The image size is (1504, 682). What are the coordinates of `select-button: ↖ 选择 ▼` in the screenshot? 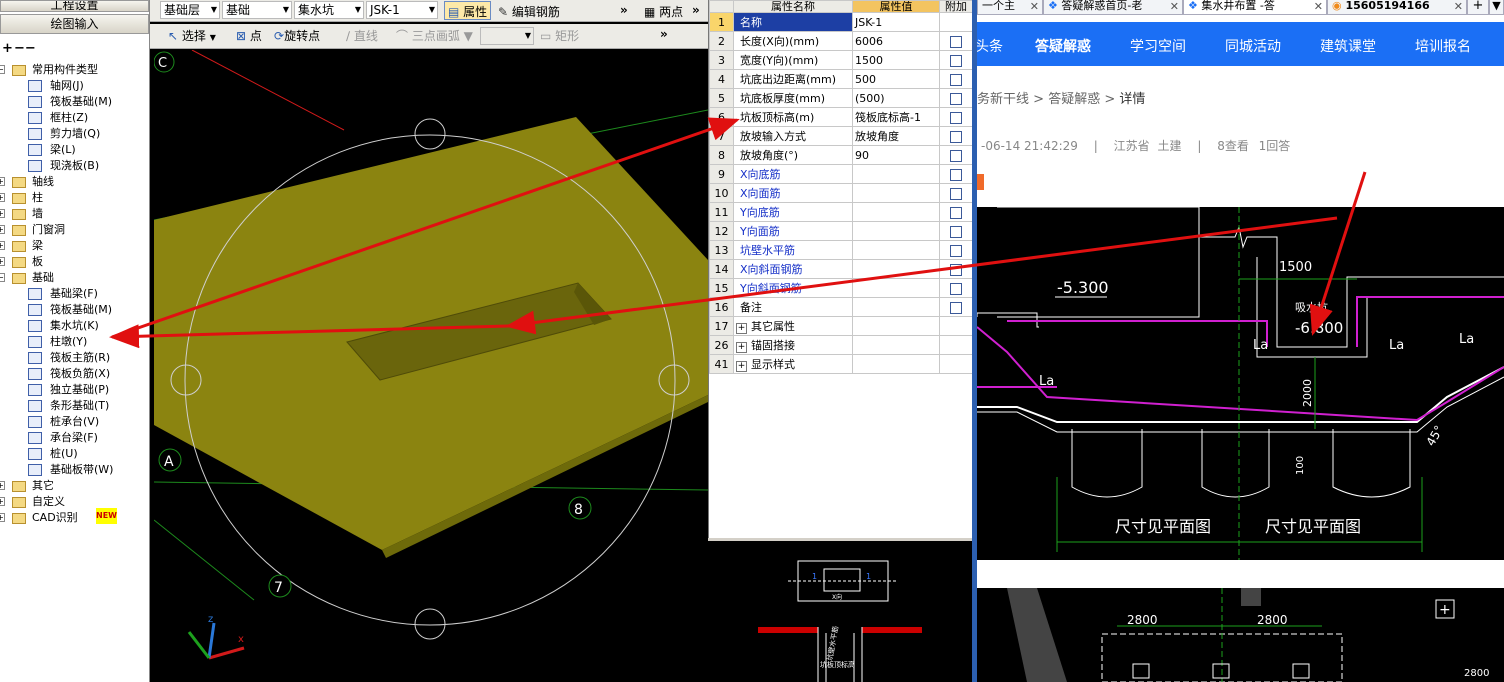 It's located at (192, 35).